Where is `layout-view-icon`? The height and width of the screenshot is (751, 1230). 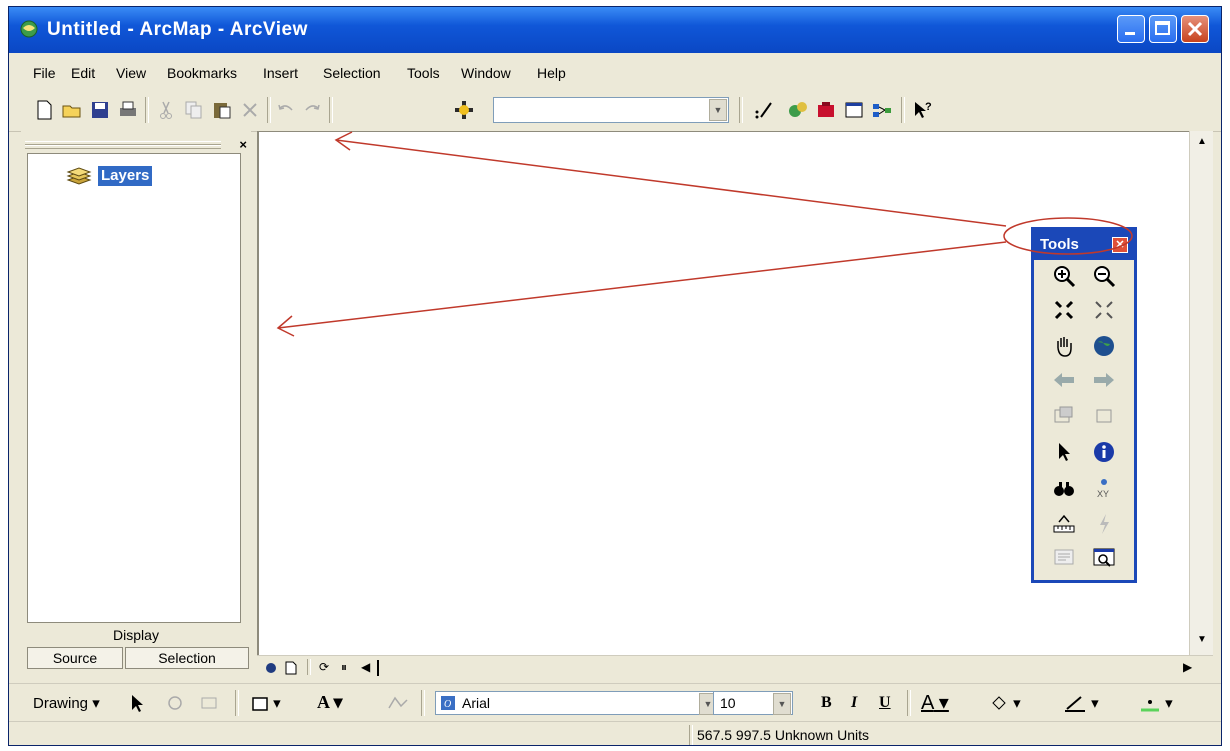
layout-view-icon is located at coordinates (291, 668).